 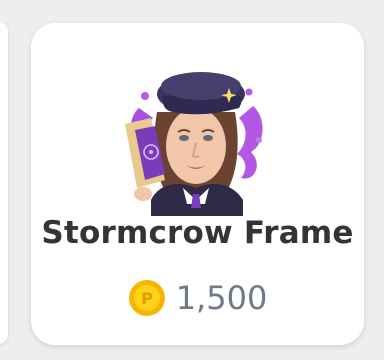 What do you see at coordinates (197, 233) in the screenshot?
I see `item-title: Stormcrow Frame` at bounding box center [197, 233].